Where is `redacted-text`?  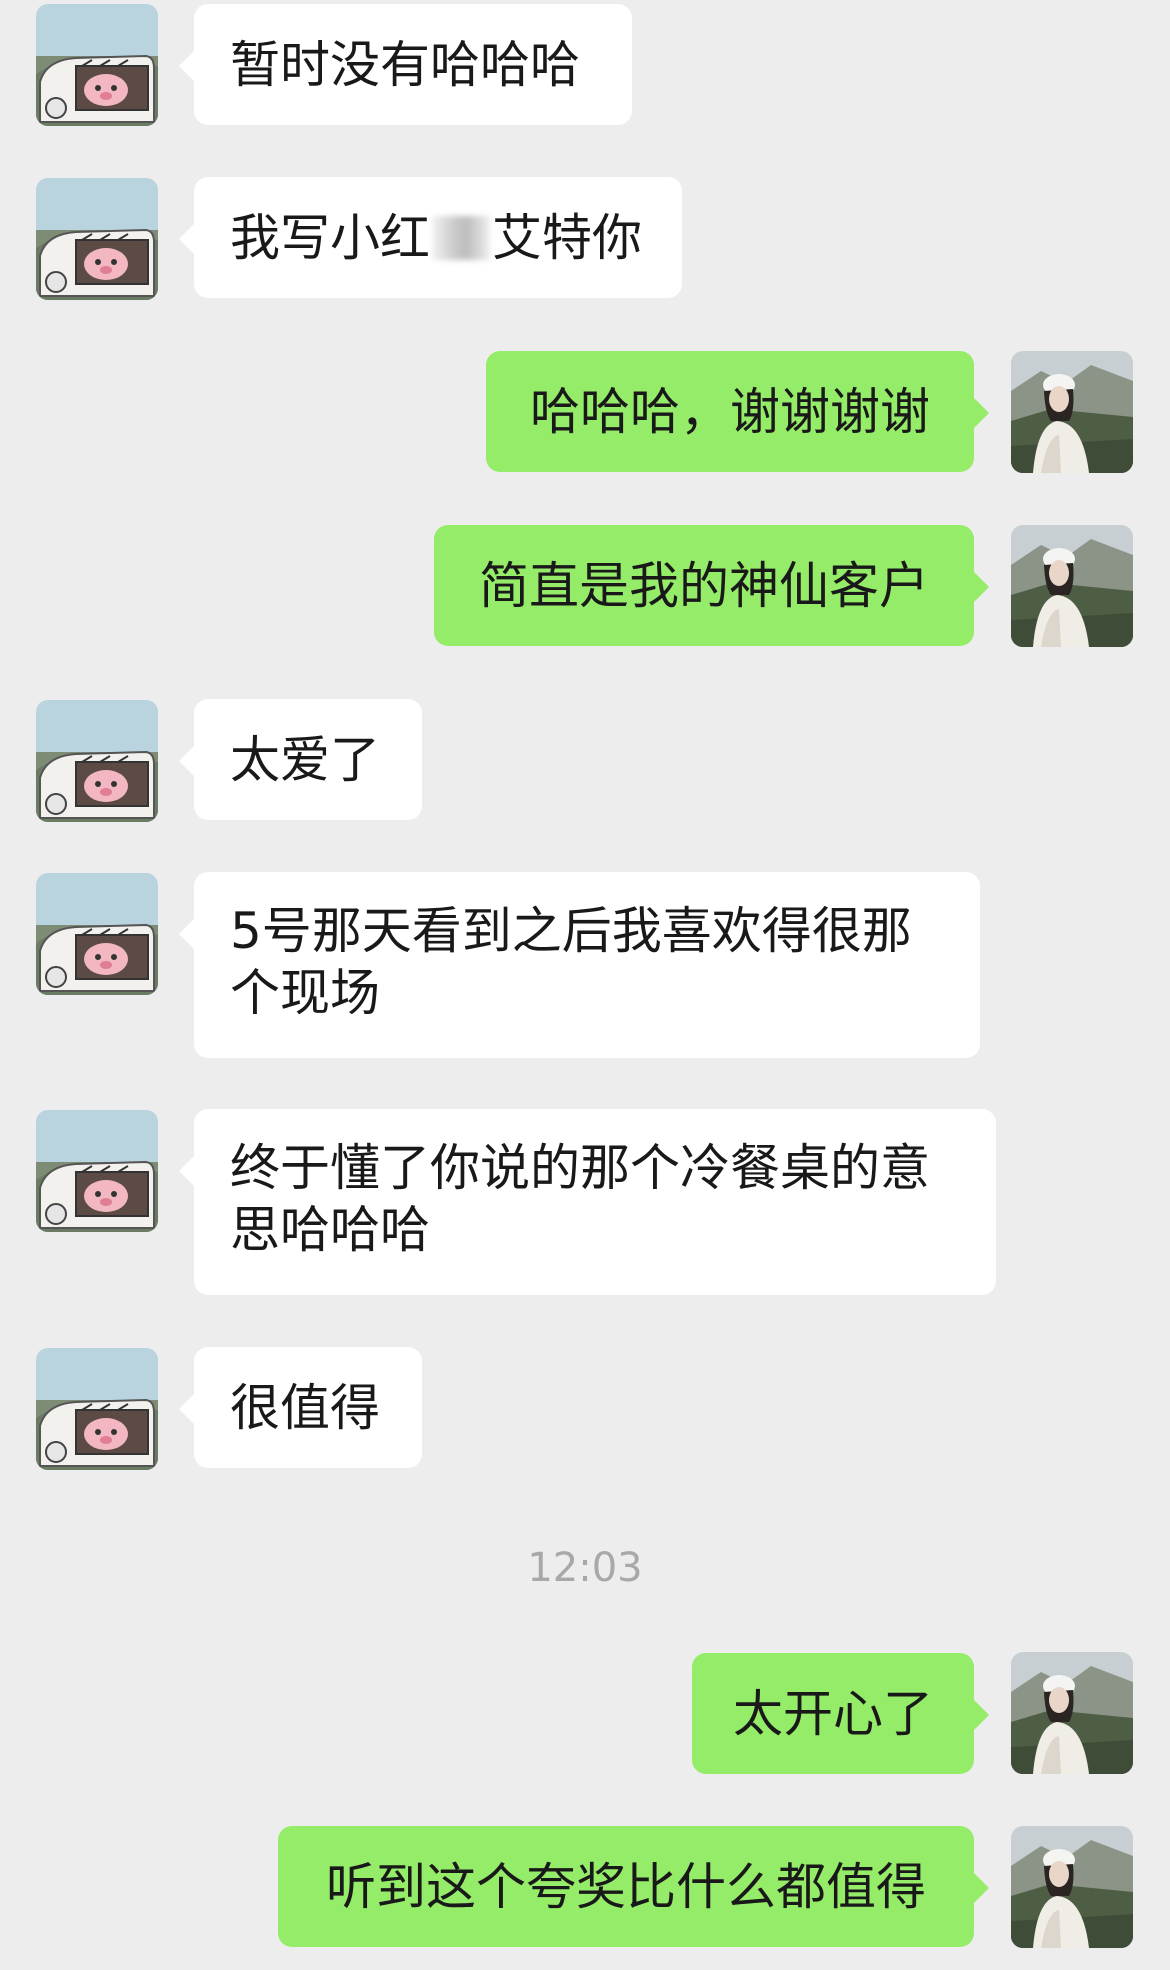 redacted-text is located at coordinates (461, 237).